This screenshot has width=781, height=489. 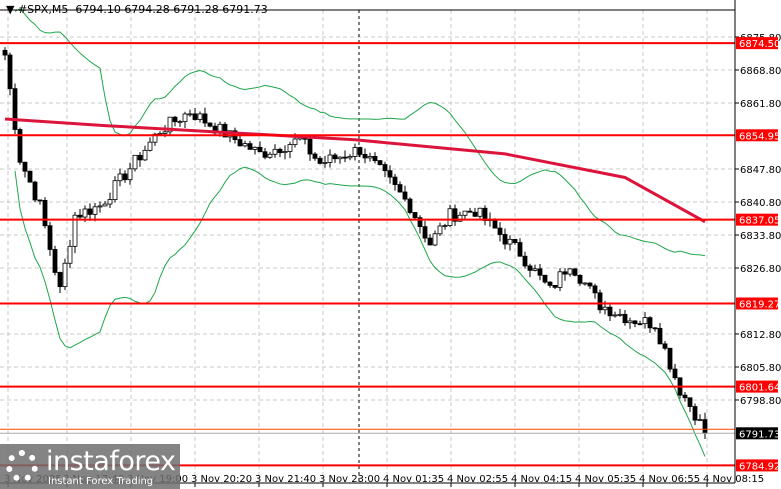 What do you see at coordinates (349, 479) in the screenshot?
I see `time-tick-label: 3 Nov 23:00` at bounding box center [349, 479].